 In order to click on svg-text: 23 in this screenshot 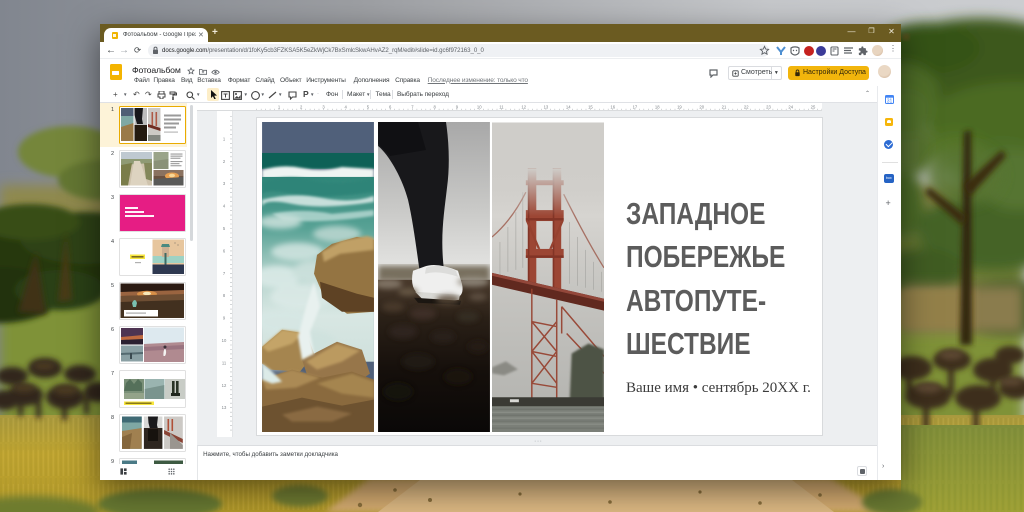, I will do `click(768, 106)`.